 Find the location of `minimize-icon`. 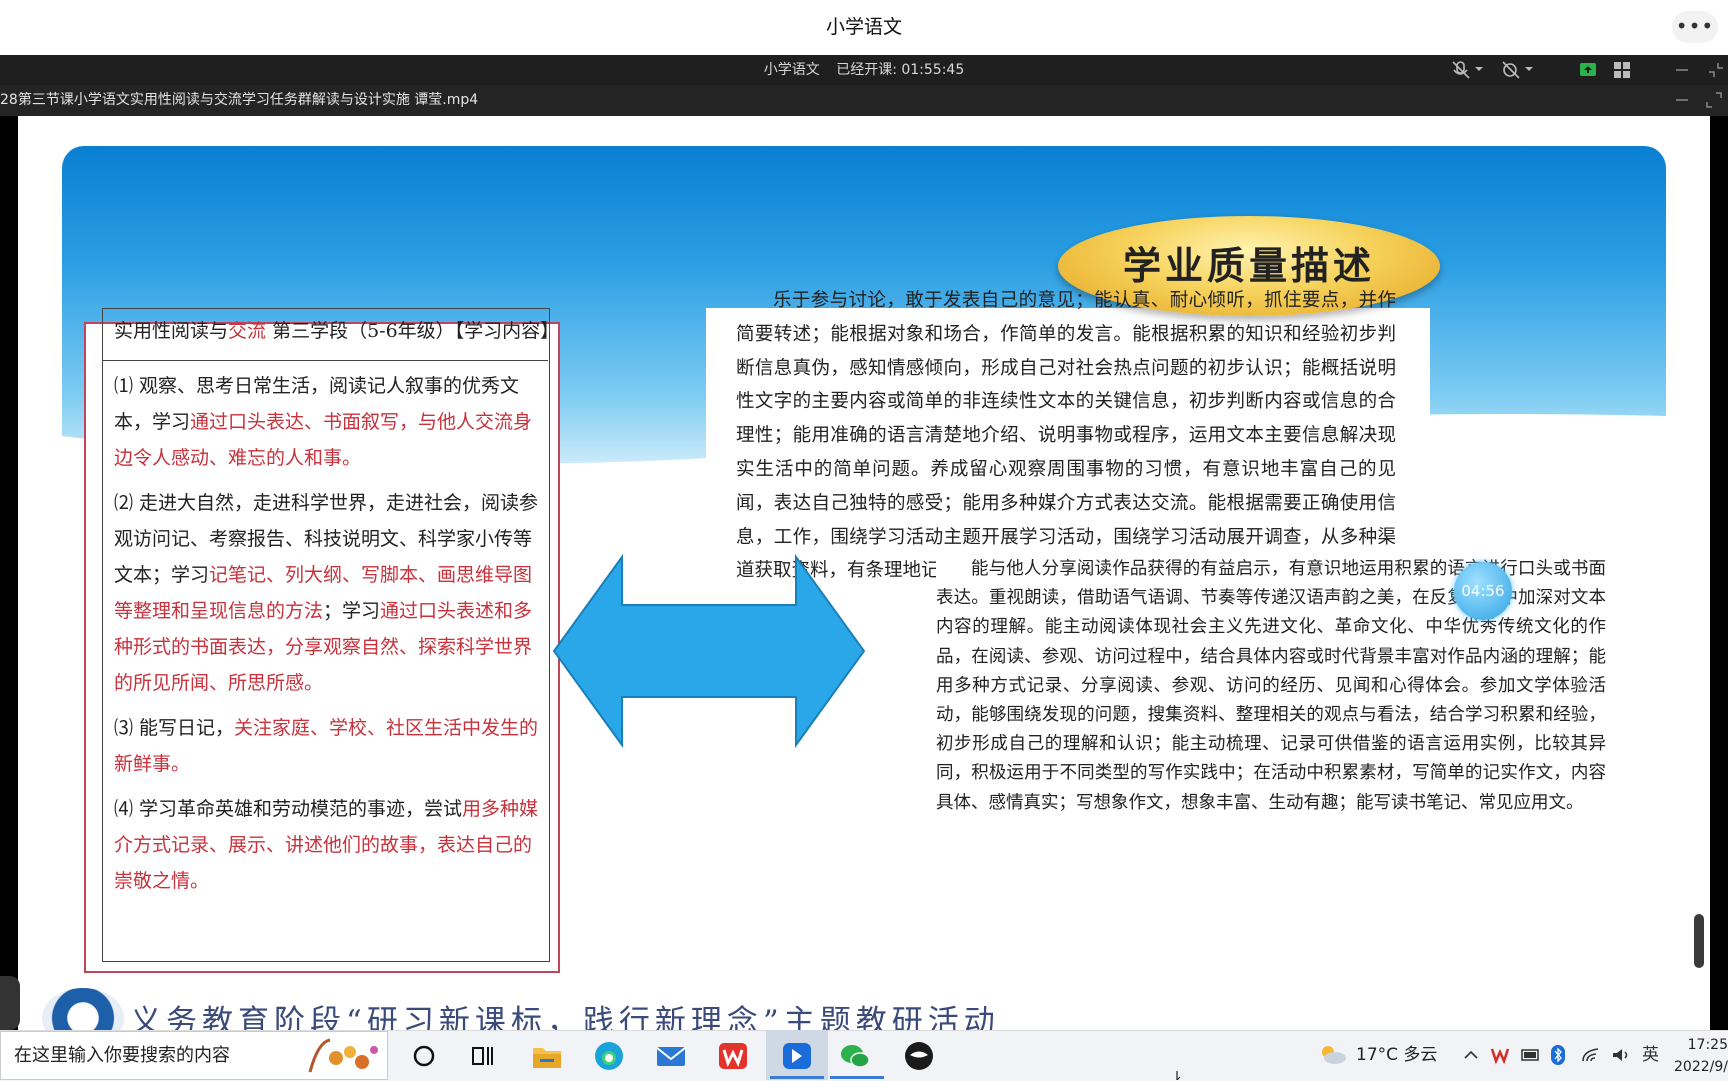

minimize-icon is located at coordinates (1682, 70).